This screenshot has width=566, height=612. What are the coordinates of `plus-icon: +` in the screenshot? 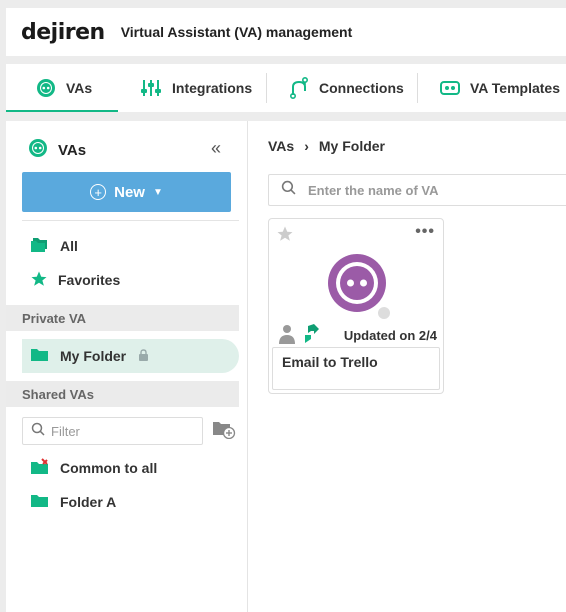 It's located at (98, 192).